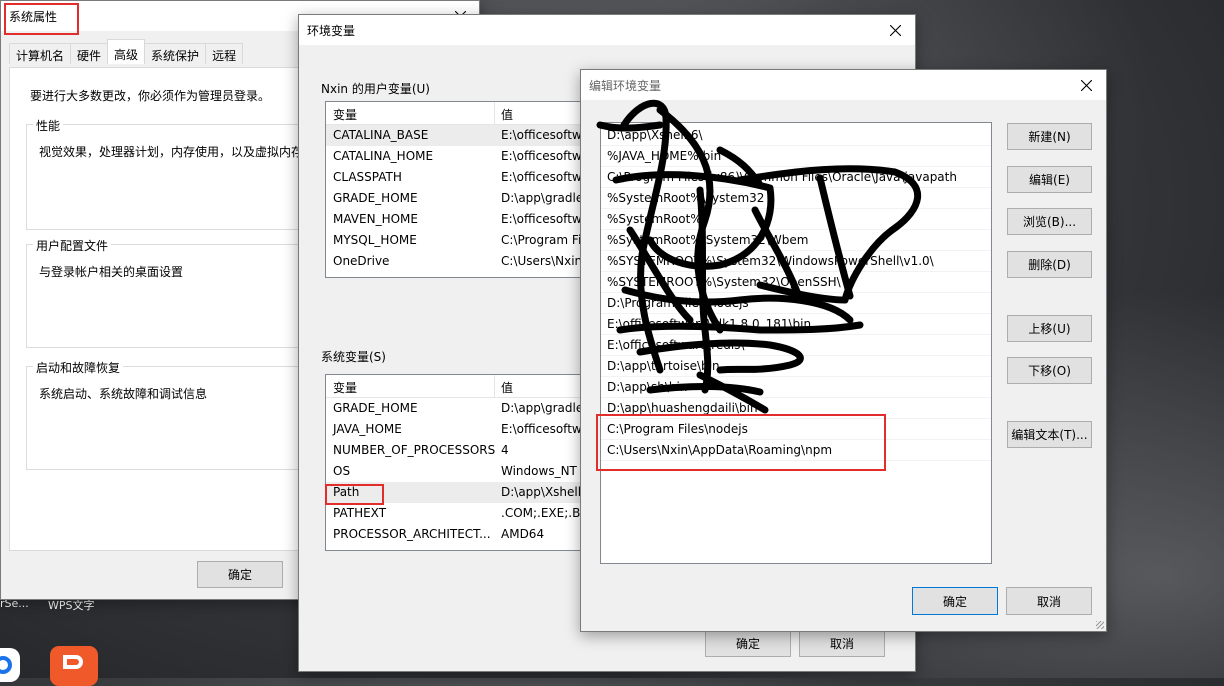 The width and height of the screenshot is (1224, 686). I want to click on variable-name: PATHEXT, so click(360, 513).